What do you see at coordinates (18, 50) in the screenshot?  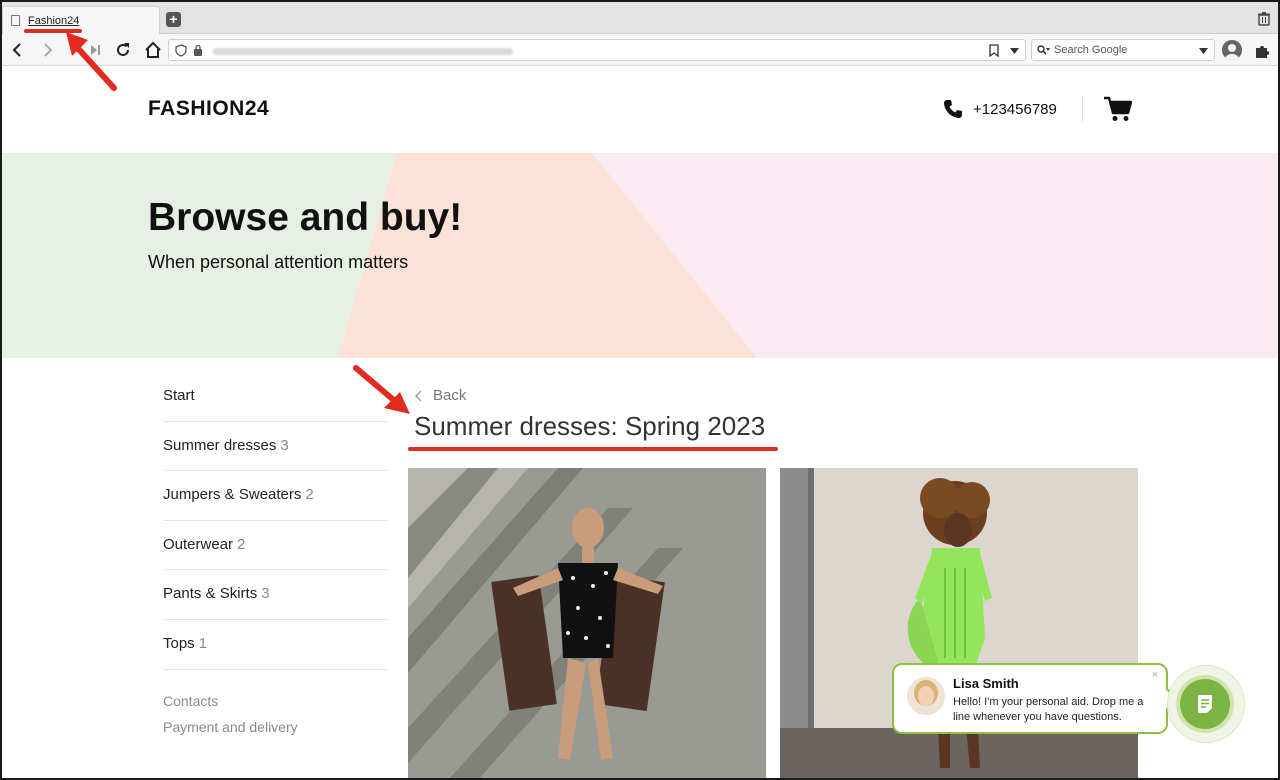 I see `back-arrow-icon` at bounding box center [18, 50].